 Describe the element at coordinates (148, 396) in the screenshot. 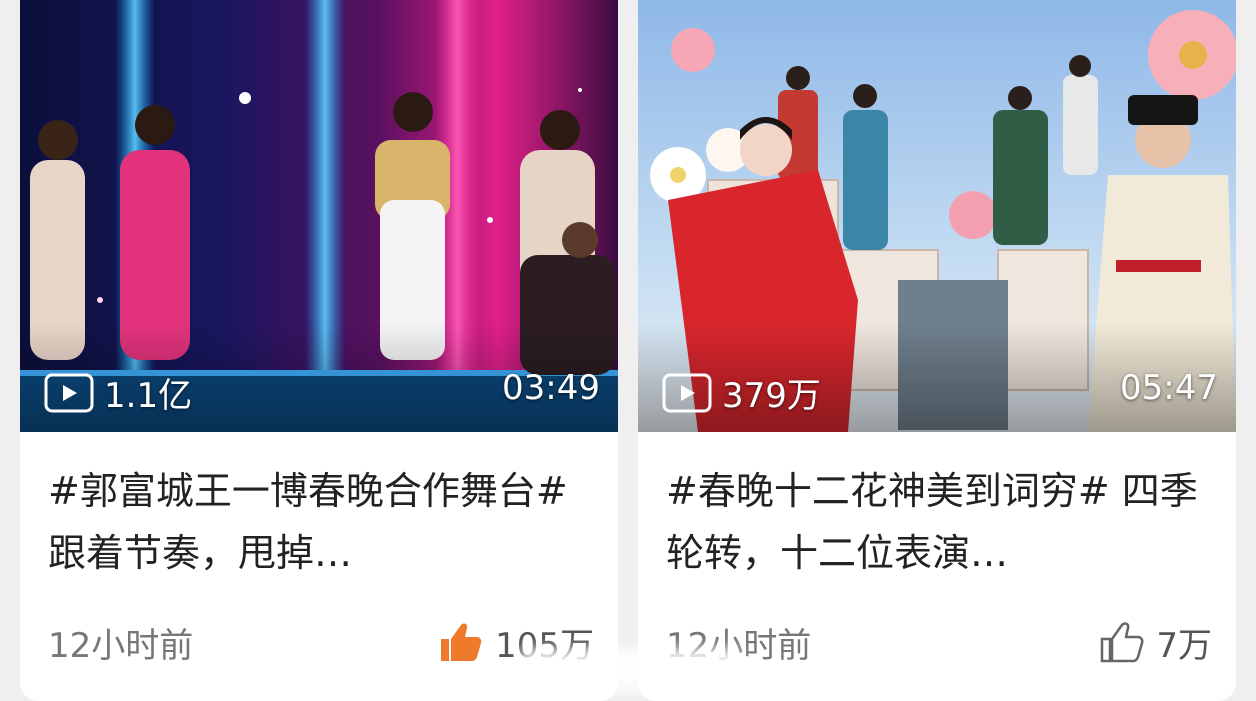

I see `play-count-text: 1.1亿` at that location.